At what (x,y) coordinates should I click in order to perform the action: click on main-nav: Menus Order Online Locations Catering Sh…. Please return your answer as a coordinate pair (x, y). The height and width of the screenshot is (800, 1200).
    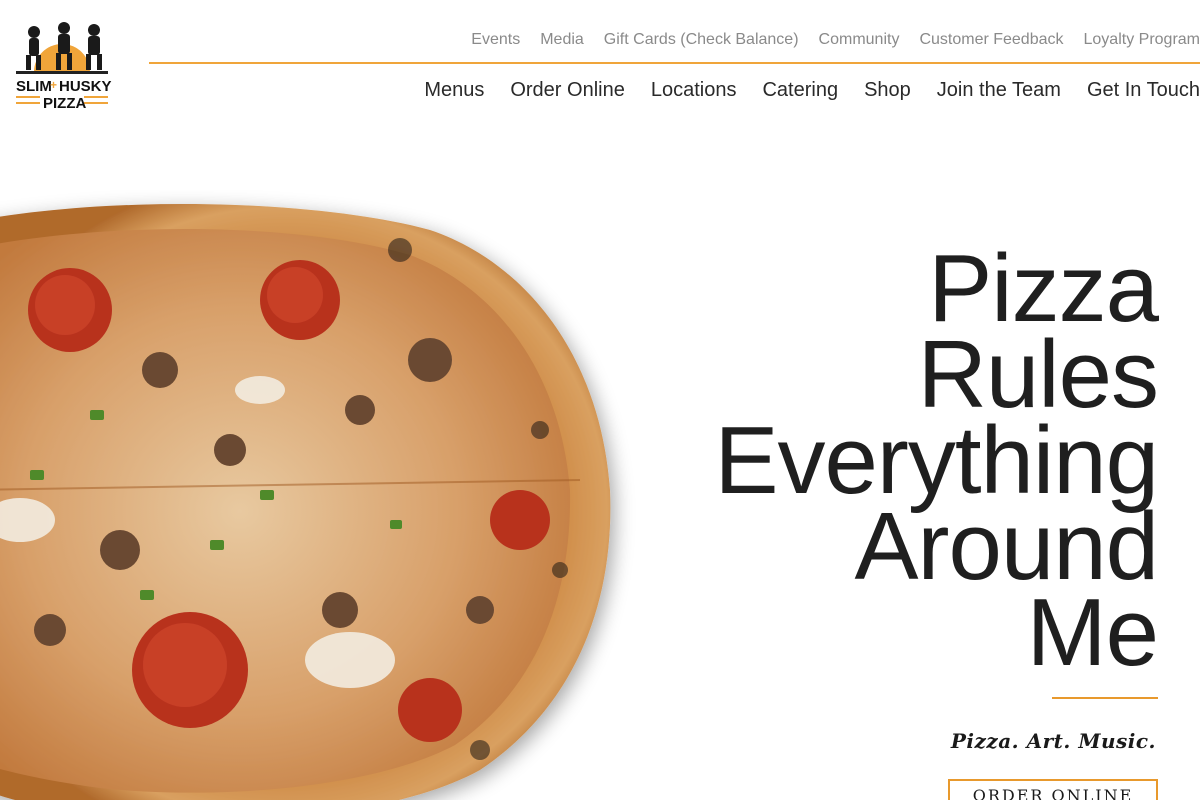
    Looking at the image, I should click on (812, 90).